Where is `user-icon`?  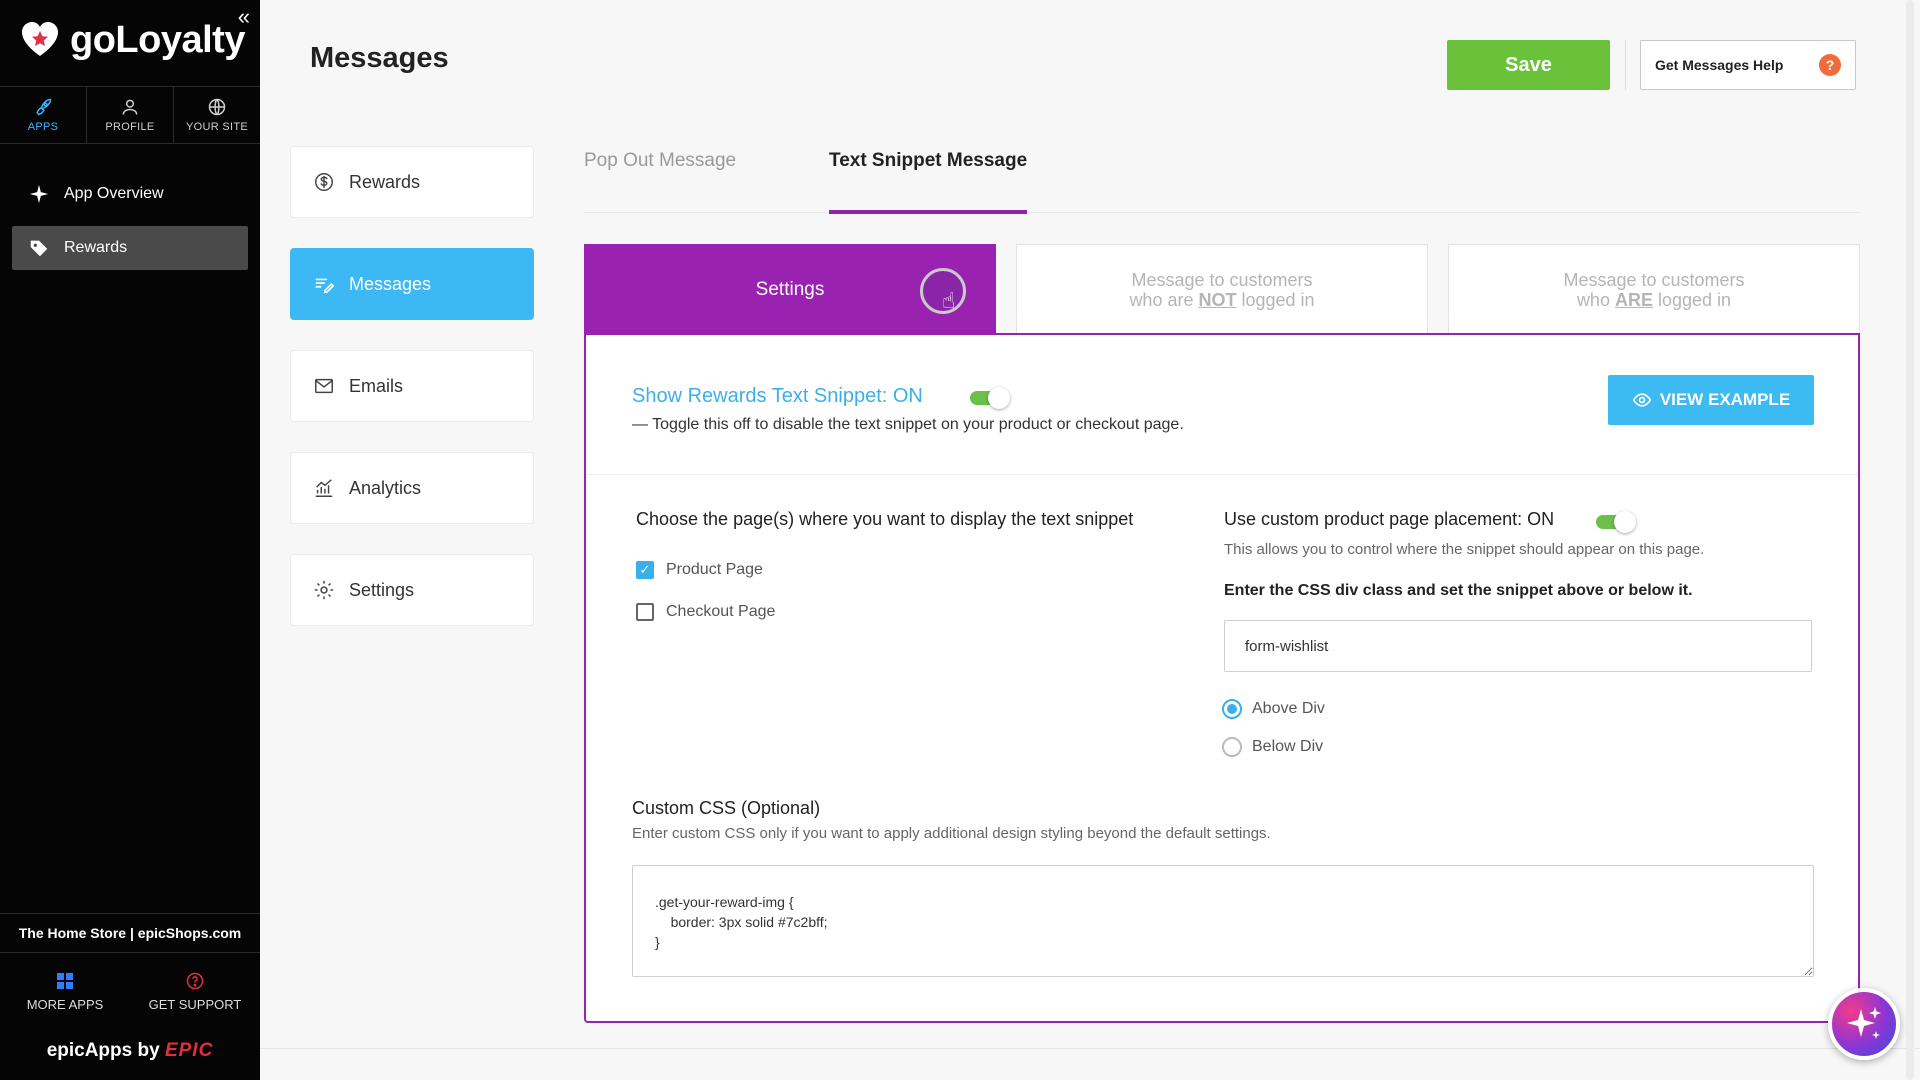
user-icon is located at coordinates (130, 107).